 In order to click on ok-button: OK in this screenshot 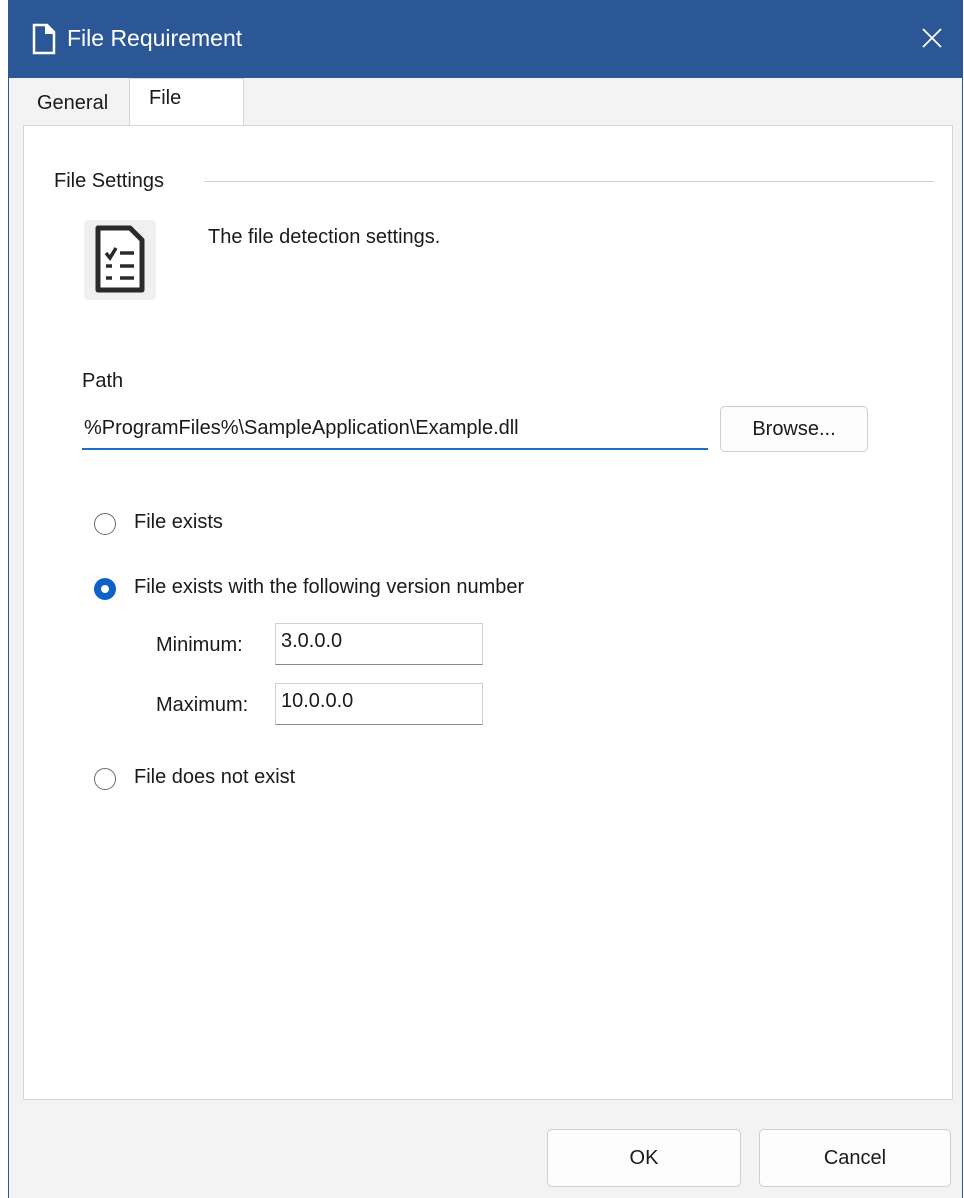, I will do `click(644, 1158)`.